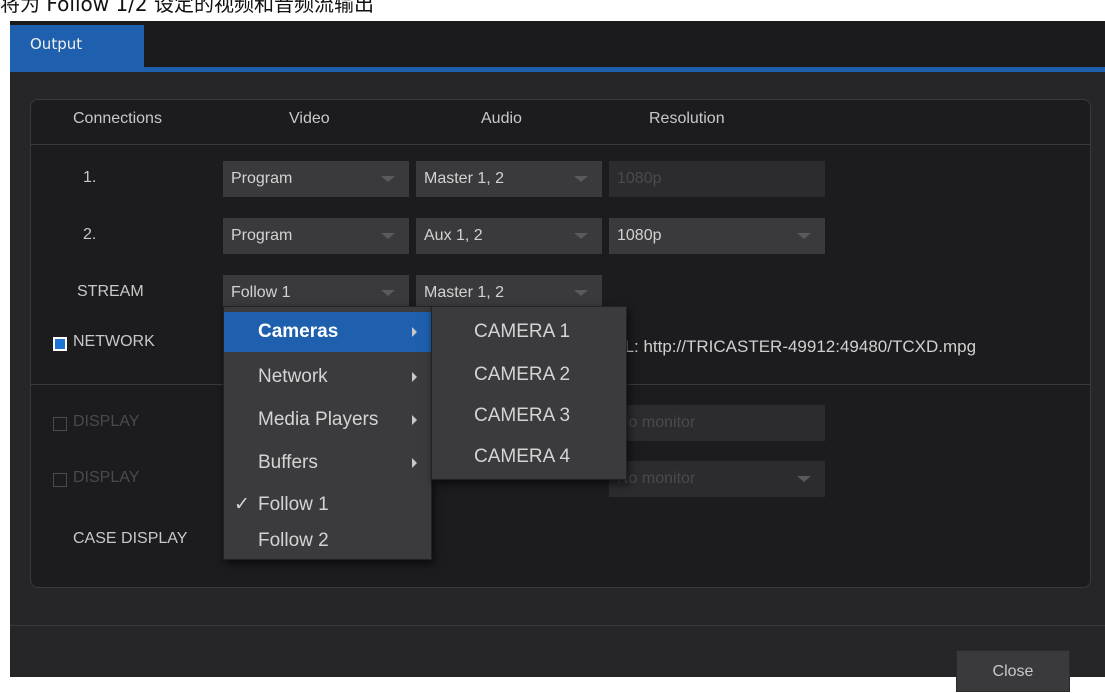 Image resolution: width=1105 pixels, height=693 pixels. I want to click on column-header-audio: Audio, so click(501, 118).